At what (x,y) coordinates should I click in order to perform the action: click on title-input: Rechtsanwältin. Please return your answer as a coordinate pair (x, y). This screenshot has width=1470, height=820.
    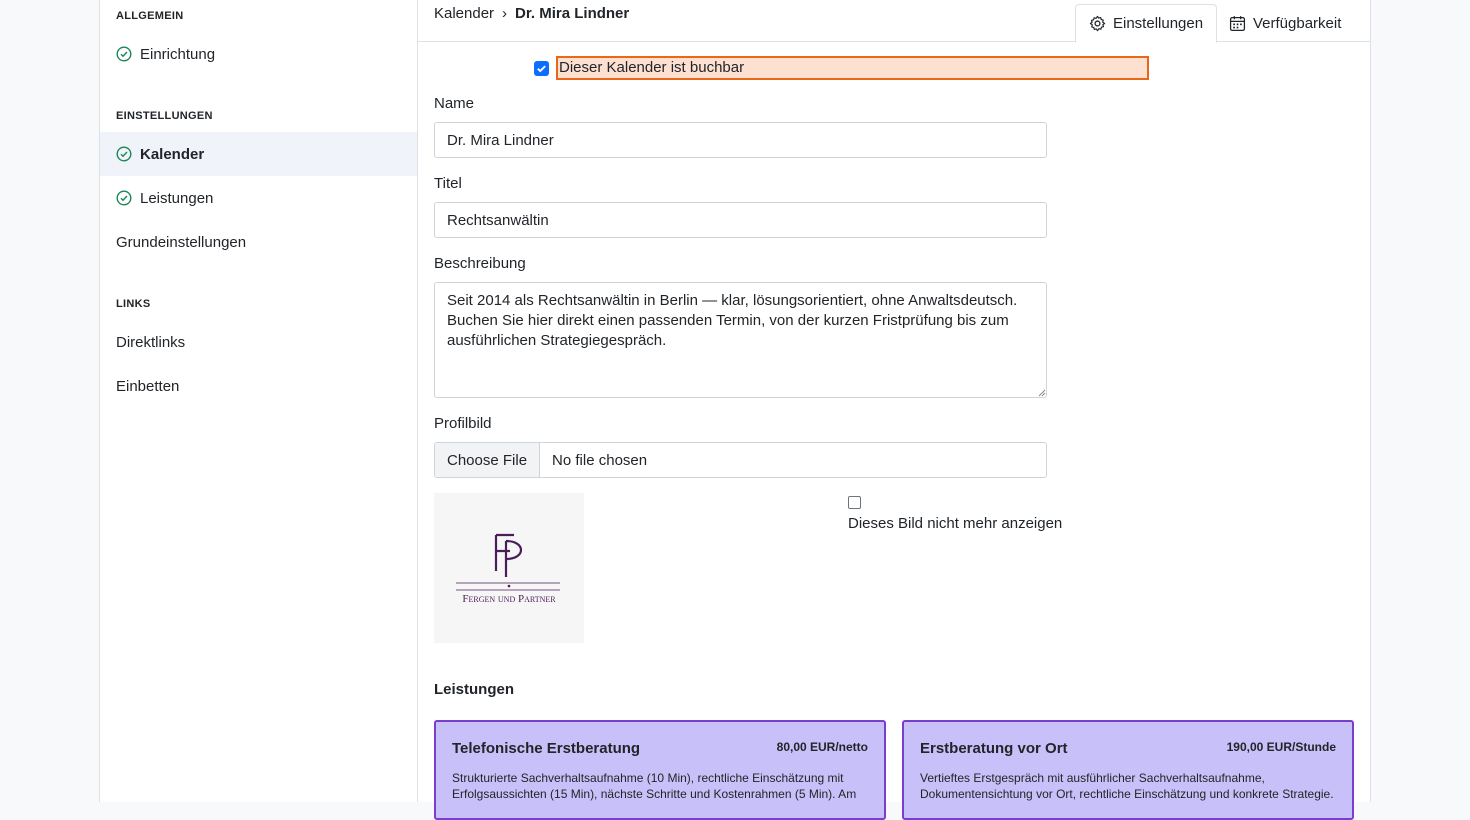
    Looking at the image, I should click on (740, 220).